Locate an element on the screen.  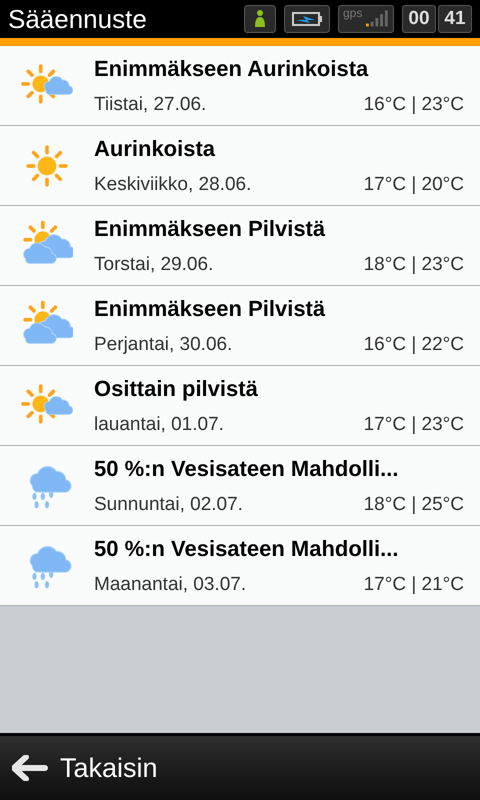
clock-hours: 00 is located at coordinates (419, 19).